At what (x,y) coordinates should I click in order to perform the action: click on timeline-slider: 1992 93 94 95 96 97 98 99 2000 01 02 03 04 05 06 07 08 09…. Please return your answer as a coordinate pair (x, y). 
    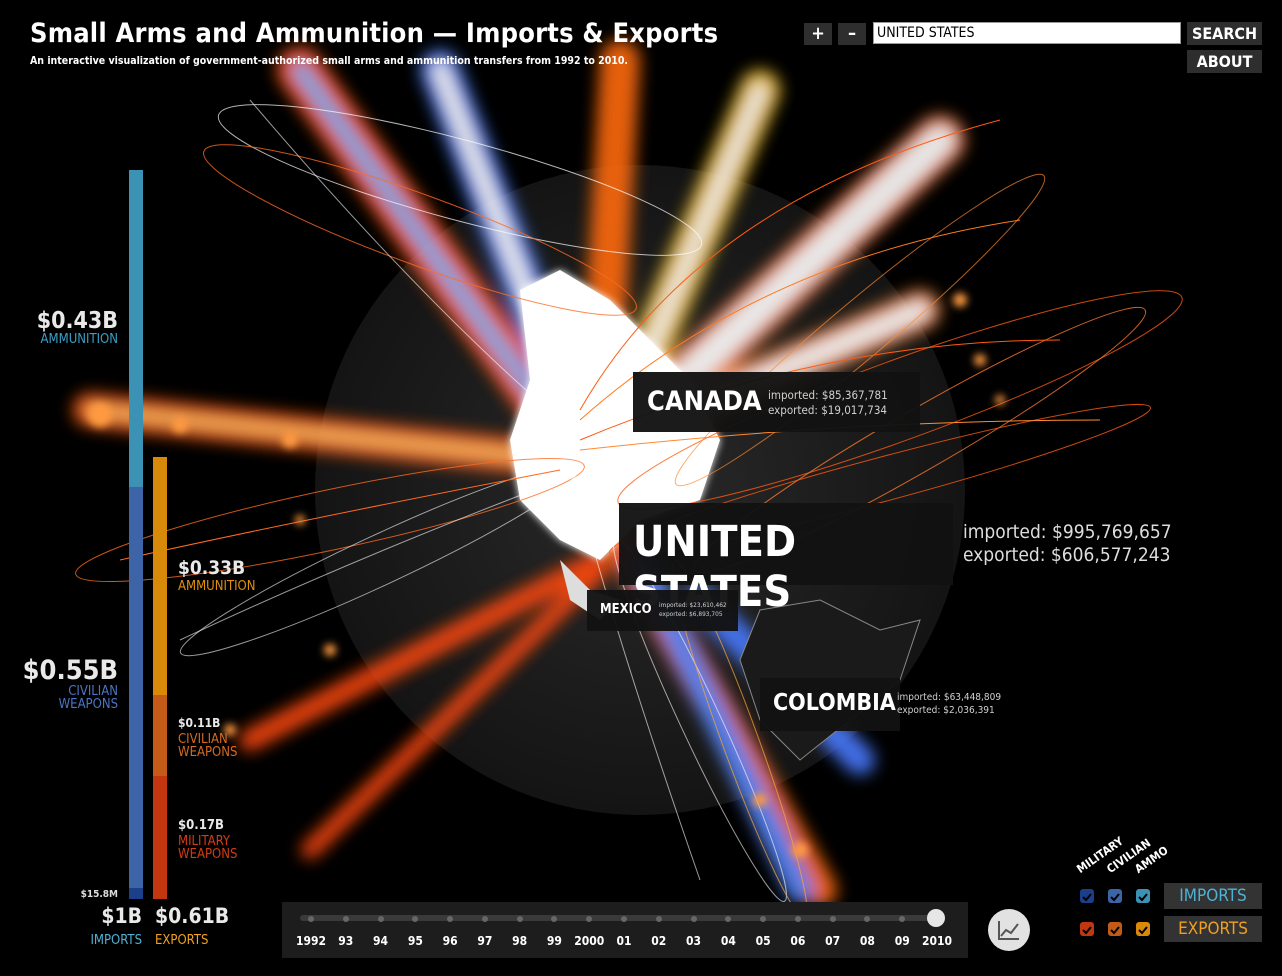
    Looking at the image, I should click on (625, 930).